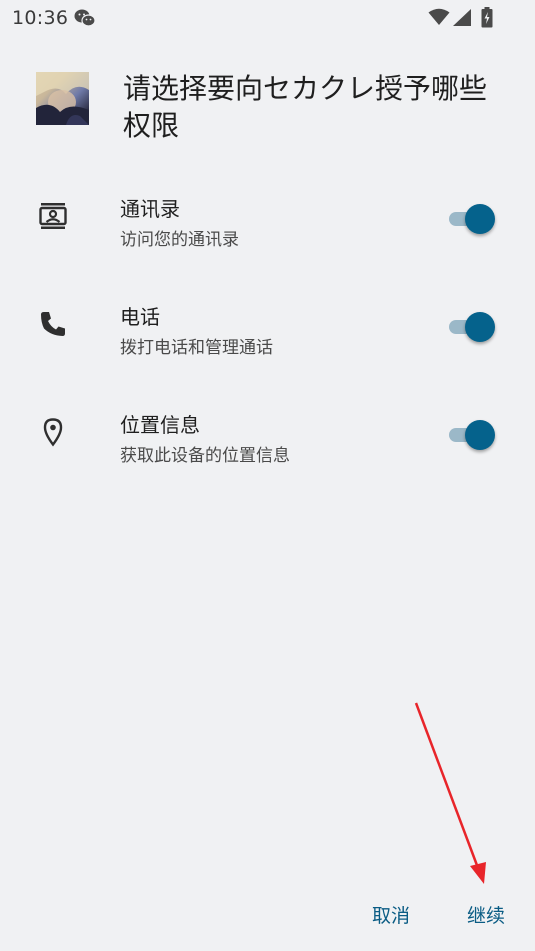 Image resolution: width=535 pixels, height=951 pixels. Describe the element at coordinates (267, 329) in the screenshot. I see `permission-item-phone: 电话 拨打电话和管理通话` at that location.